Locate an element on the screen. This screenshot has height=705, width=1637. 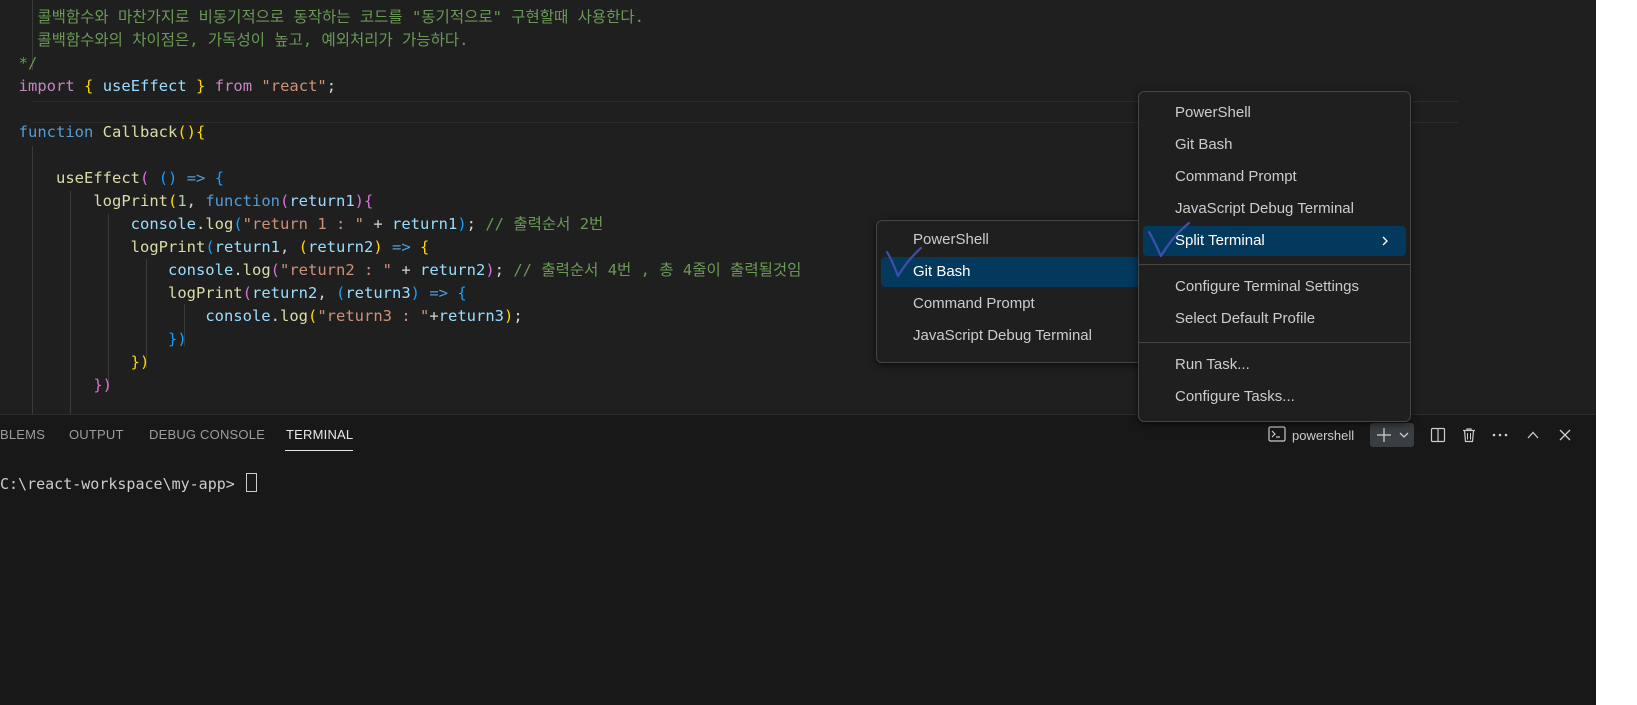
use-effect-call: useEffect is located at coordinates (98, 178).